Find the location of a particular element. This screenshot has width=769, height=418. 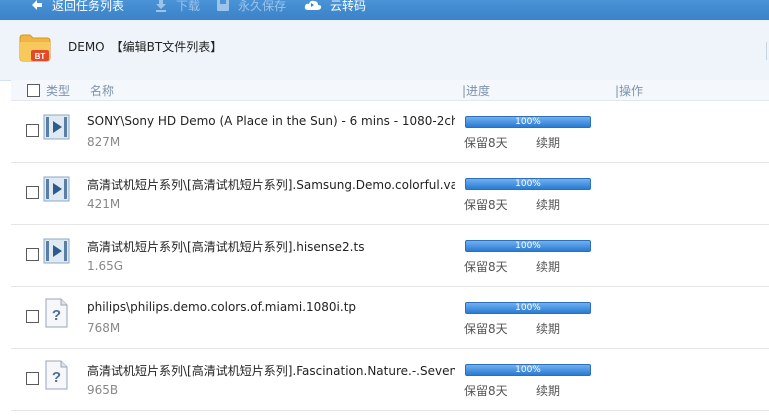

cloud-transcode-icon is located at coordinates (313, 6).